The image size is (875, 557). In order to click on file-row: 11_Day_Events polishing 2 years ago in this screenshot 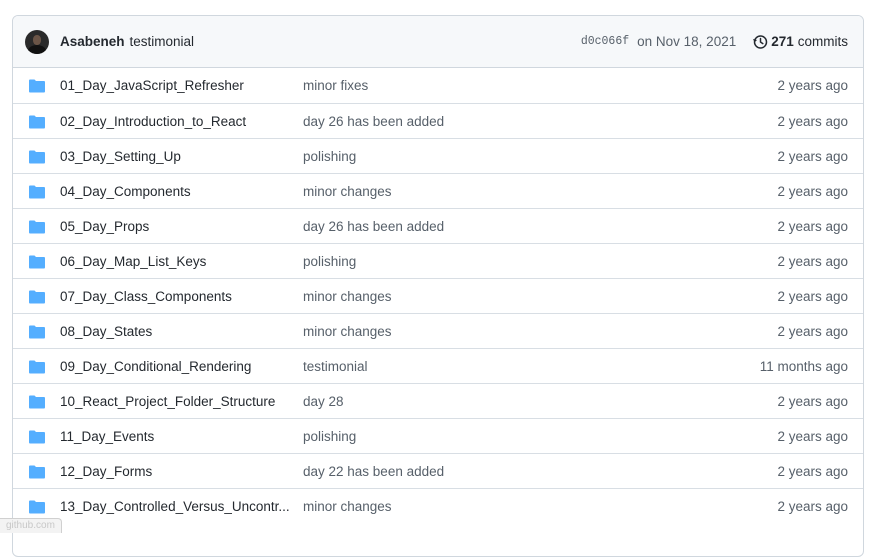, I will do `click(438, 435)`.